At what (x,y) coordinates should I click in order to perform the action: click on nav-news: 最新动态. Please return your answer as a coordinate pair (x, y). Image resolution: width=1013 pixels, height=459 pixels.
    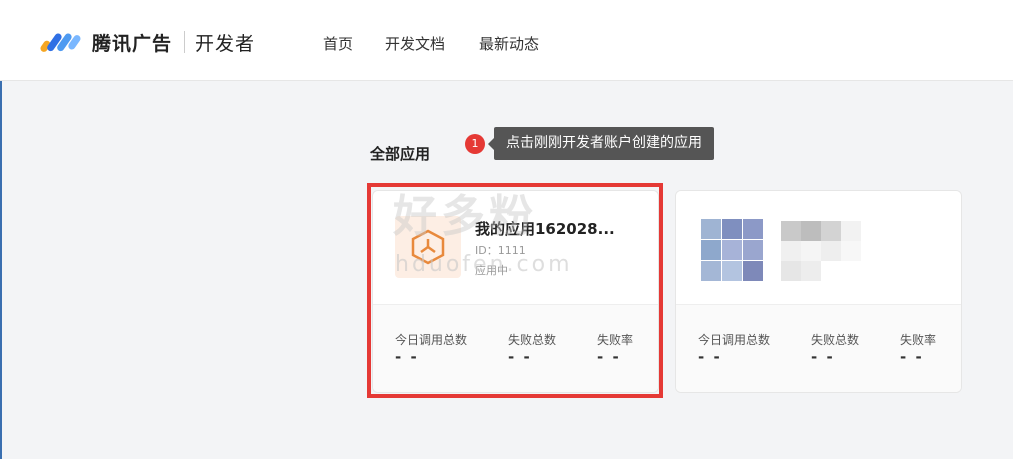
    Looking at the image, I should click on (509, 43).